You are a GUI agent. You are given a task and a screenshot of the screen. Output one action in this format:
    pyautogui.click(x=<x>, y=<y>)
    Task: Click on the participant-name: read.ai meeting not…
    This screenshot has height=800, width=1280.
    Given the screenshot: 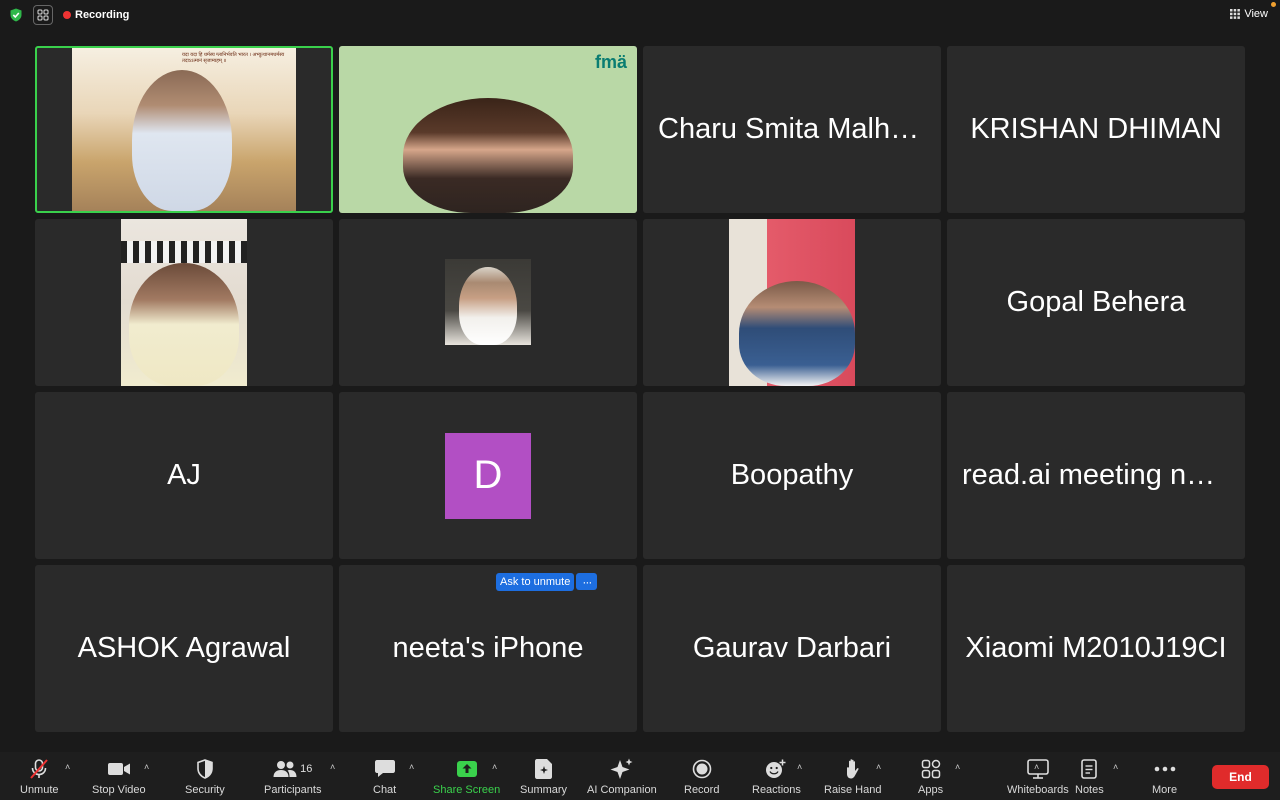 What is the action you would take?
    pyautogui.click(x=1099, y=475)
    